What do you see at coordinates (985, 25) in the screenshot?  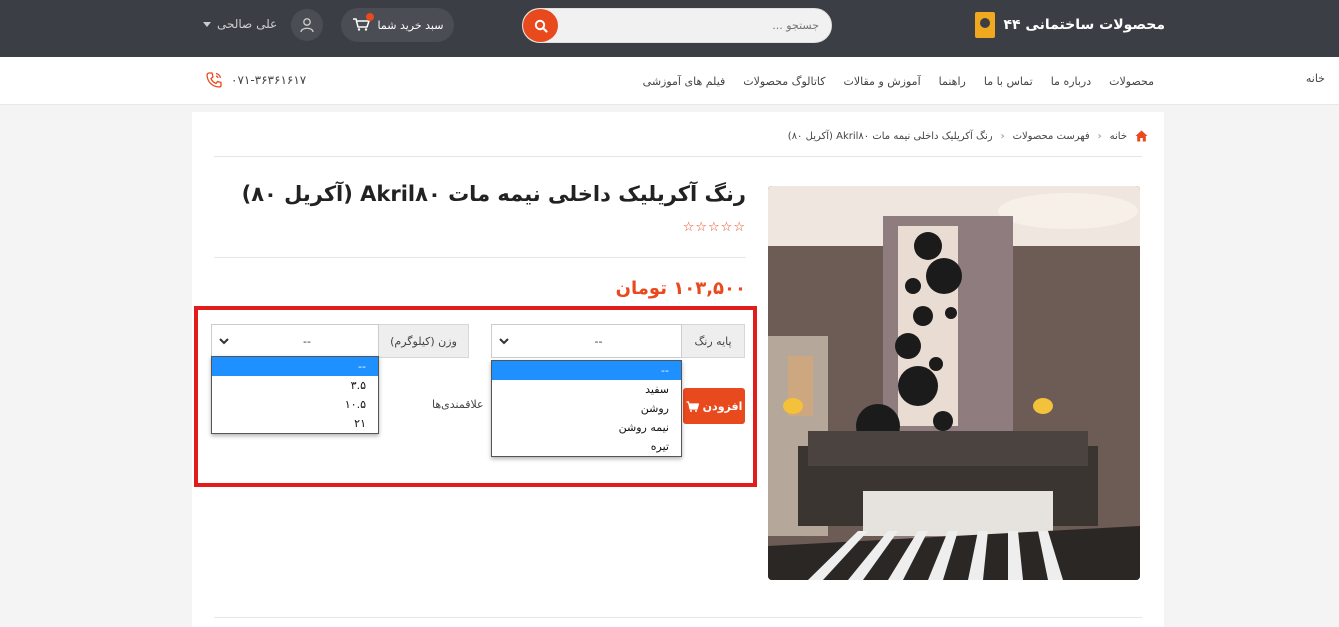 I see `brand-logo-icon` at bounding box center [985, 25].